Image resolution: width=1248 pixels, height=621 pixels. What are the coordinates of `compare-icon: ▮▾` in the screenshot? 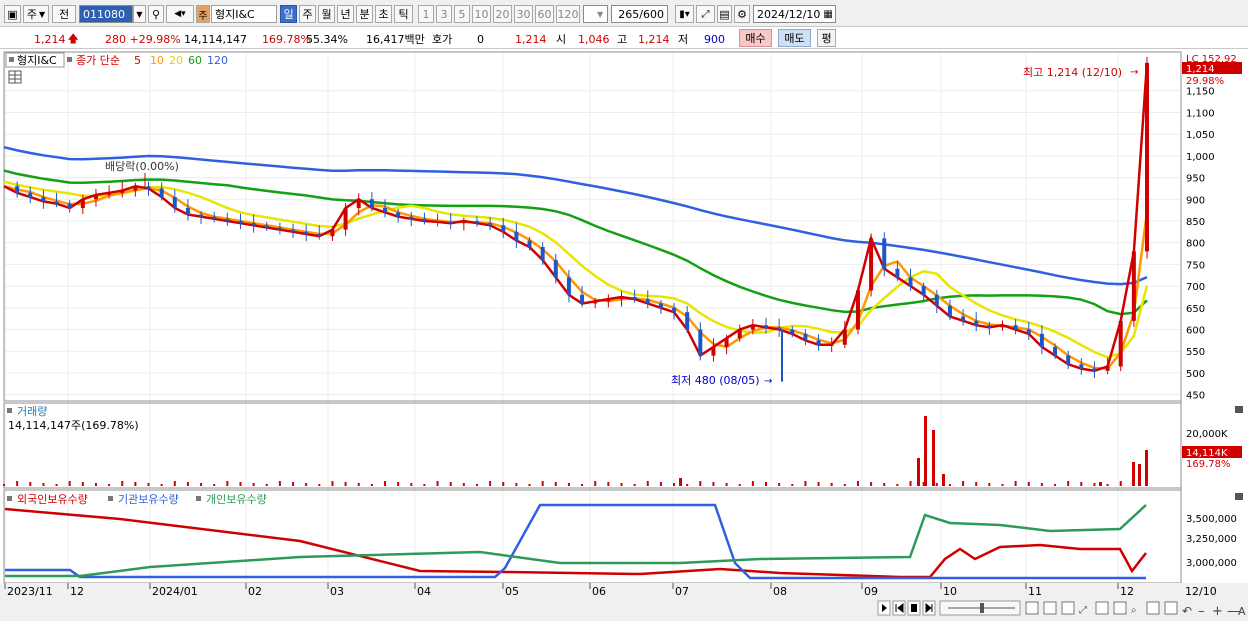 It's located at (684, 14).